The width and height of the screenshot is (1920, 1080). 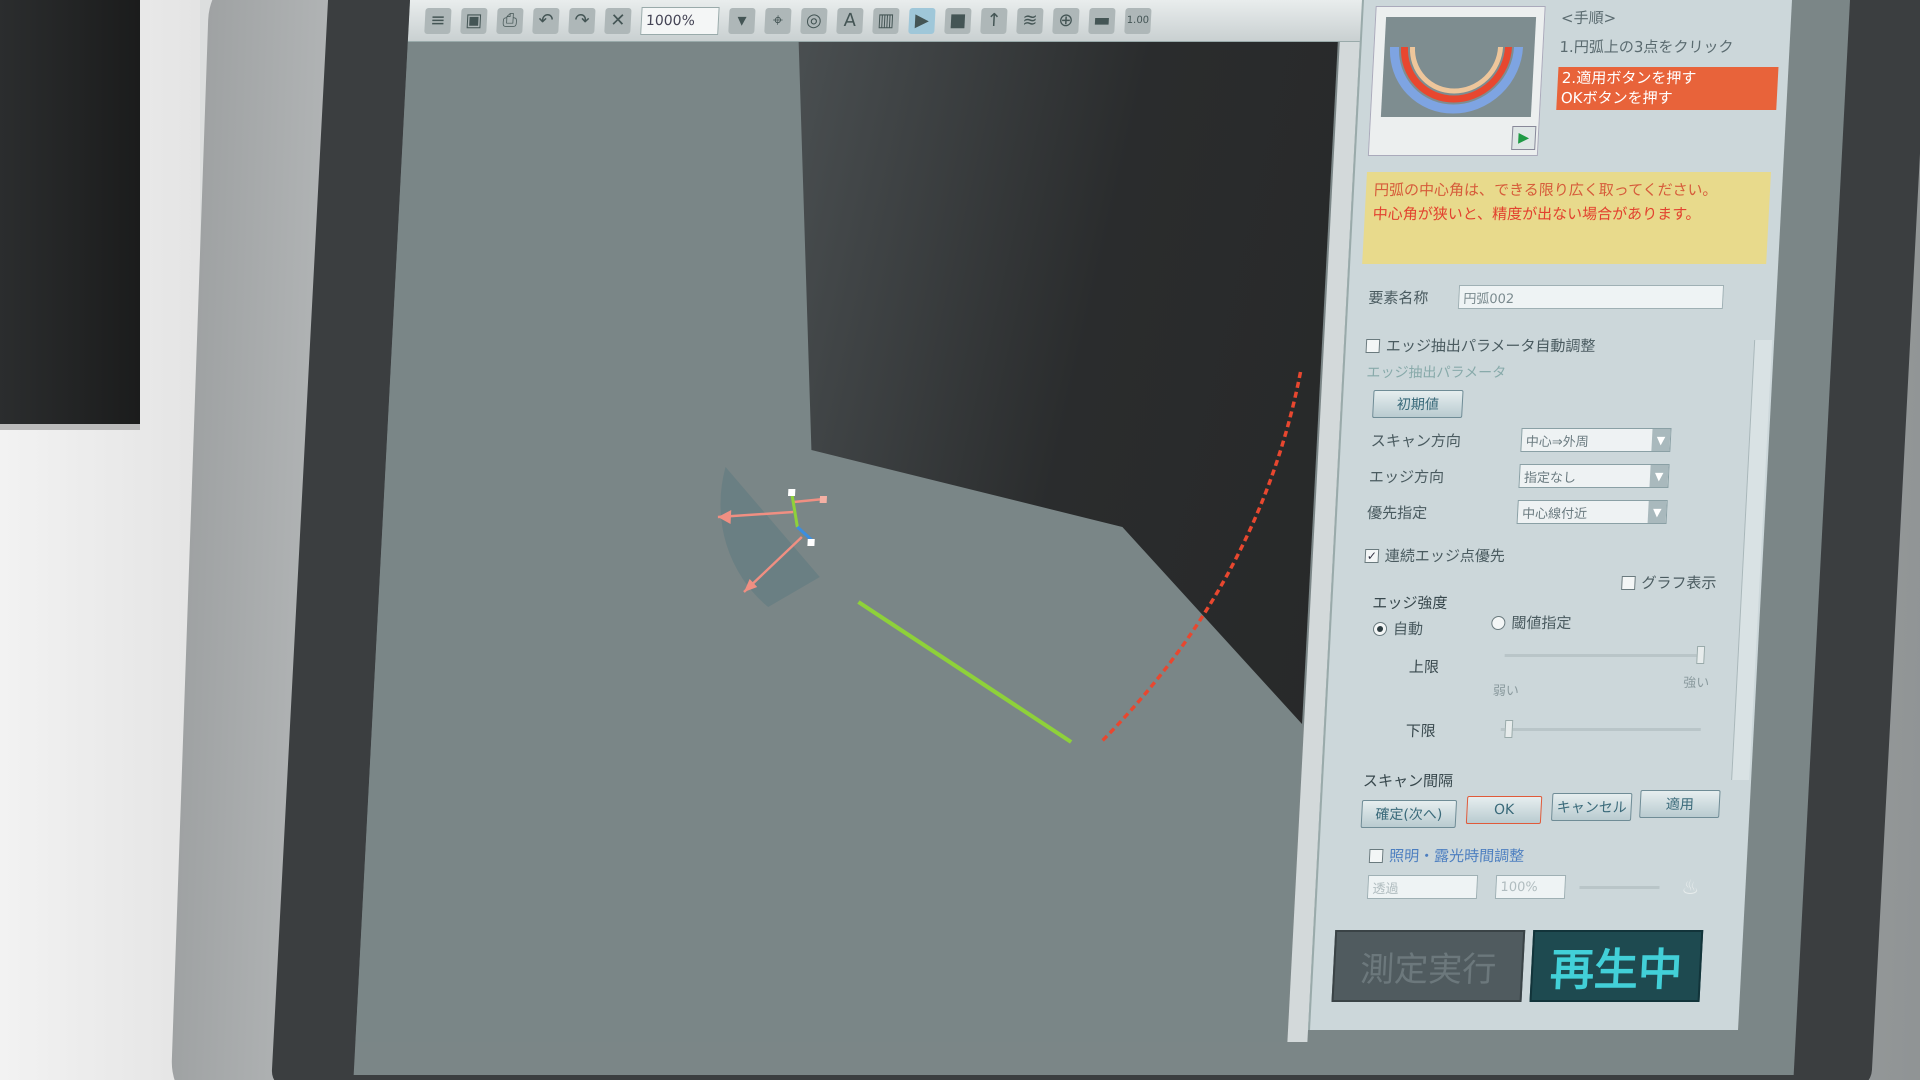 I want to click on layer-icon: ▬, so click(x=1102, y=20).